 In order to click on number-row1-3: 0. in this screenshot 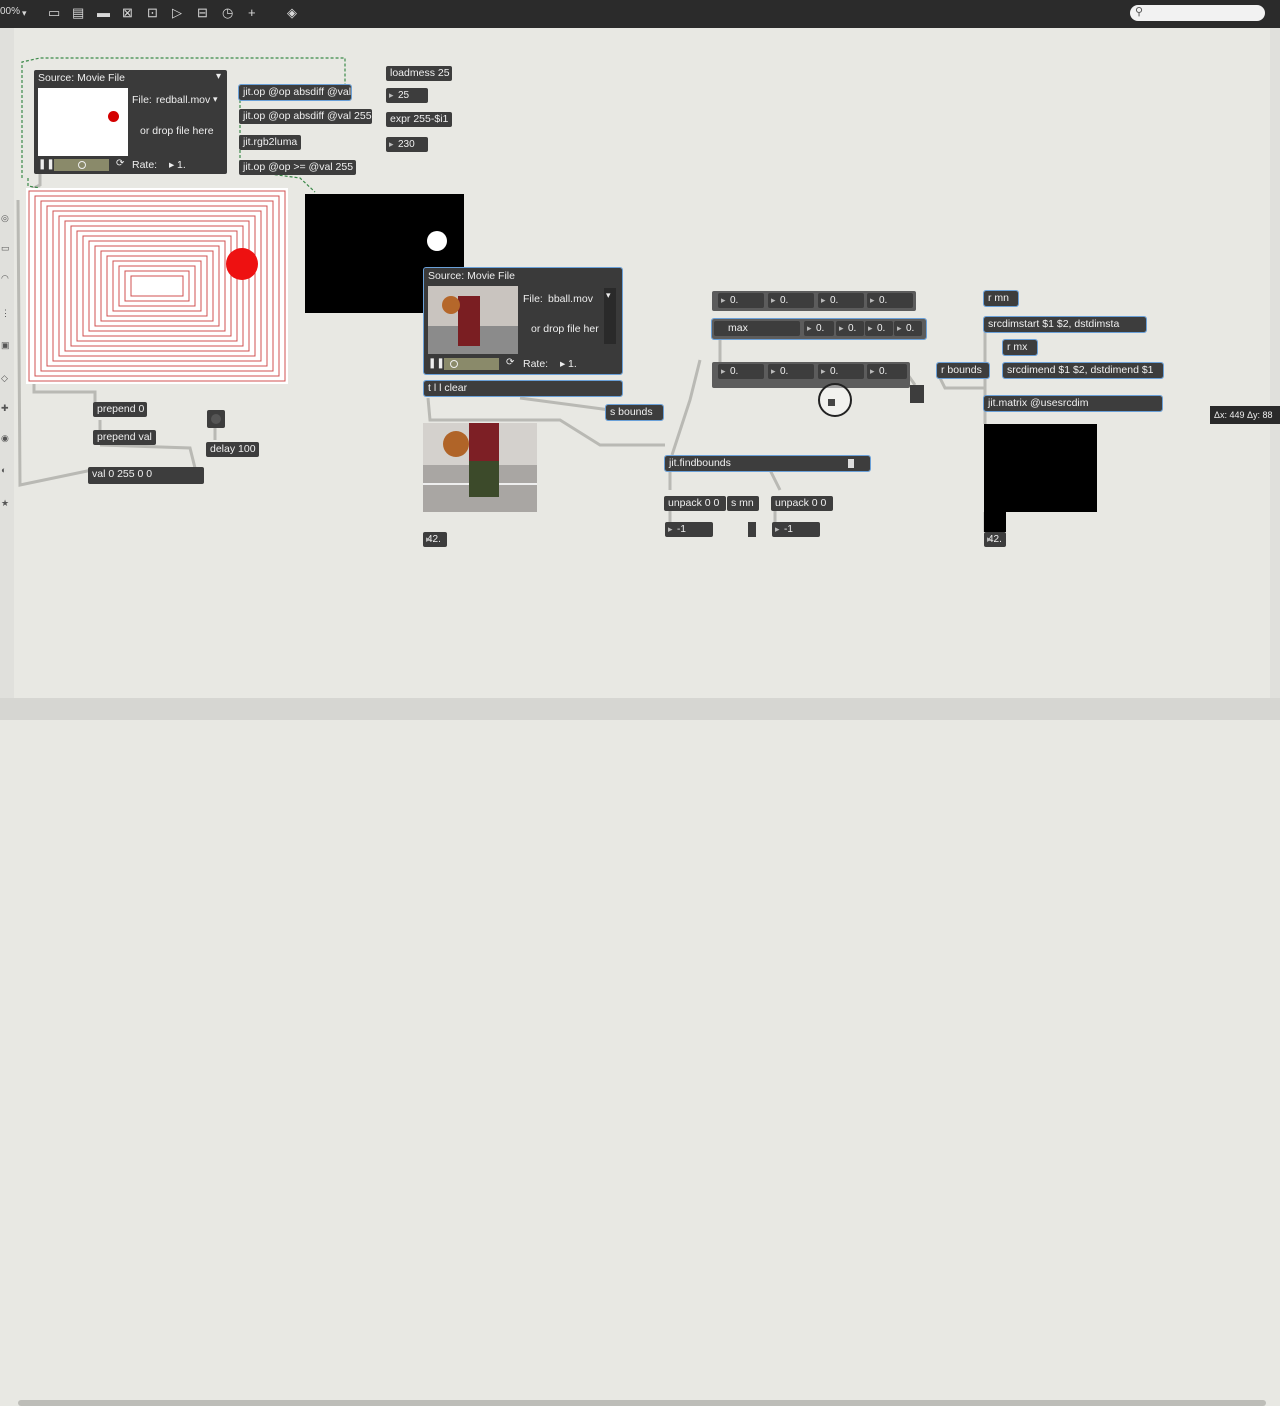, I will do `click(841, 300)`.